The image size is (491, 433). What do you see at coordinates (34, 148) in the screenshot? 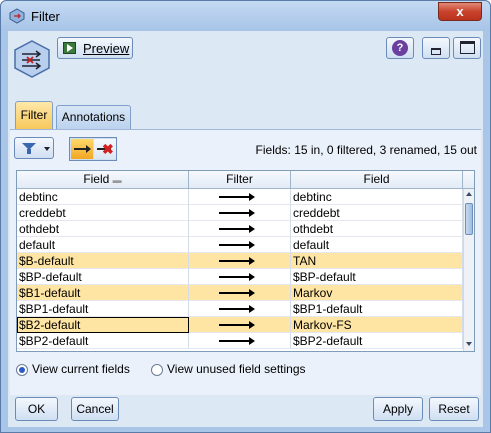
I see `filter-options-button` at bounding box center [34, 148].